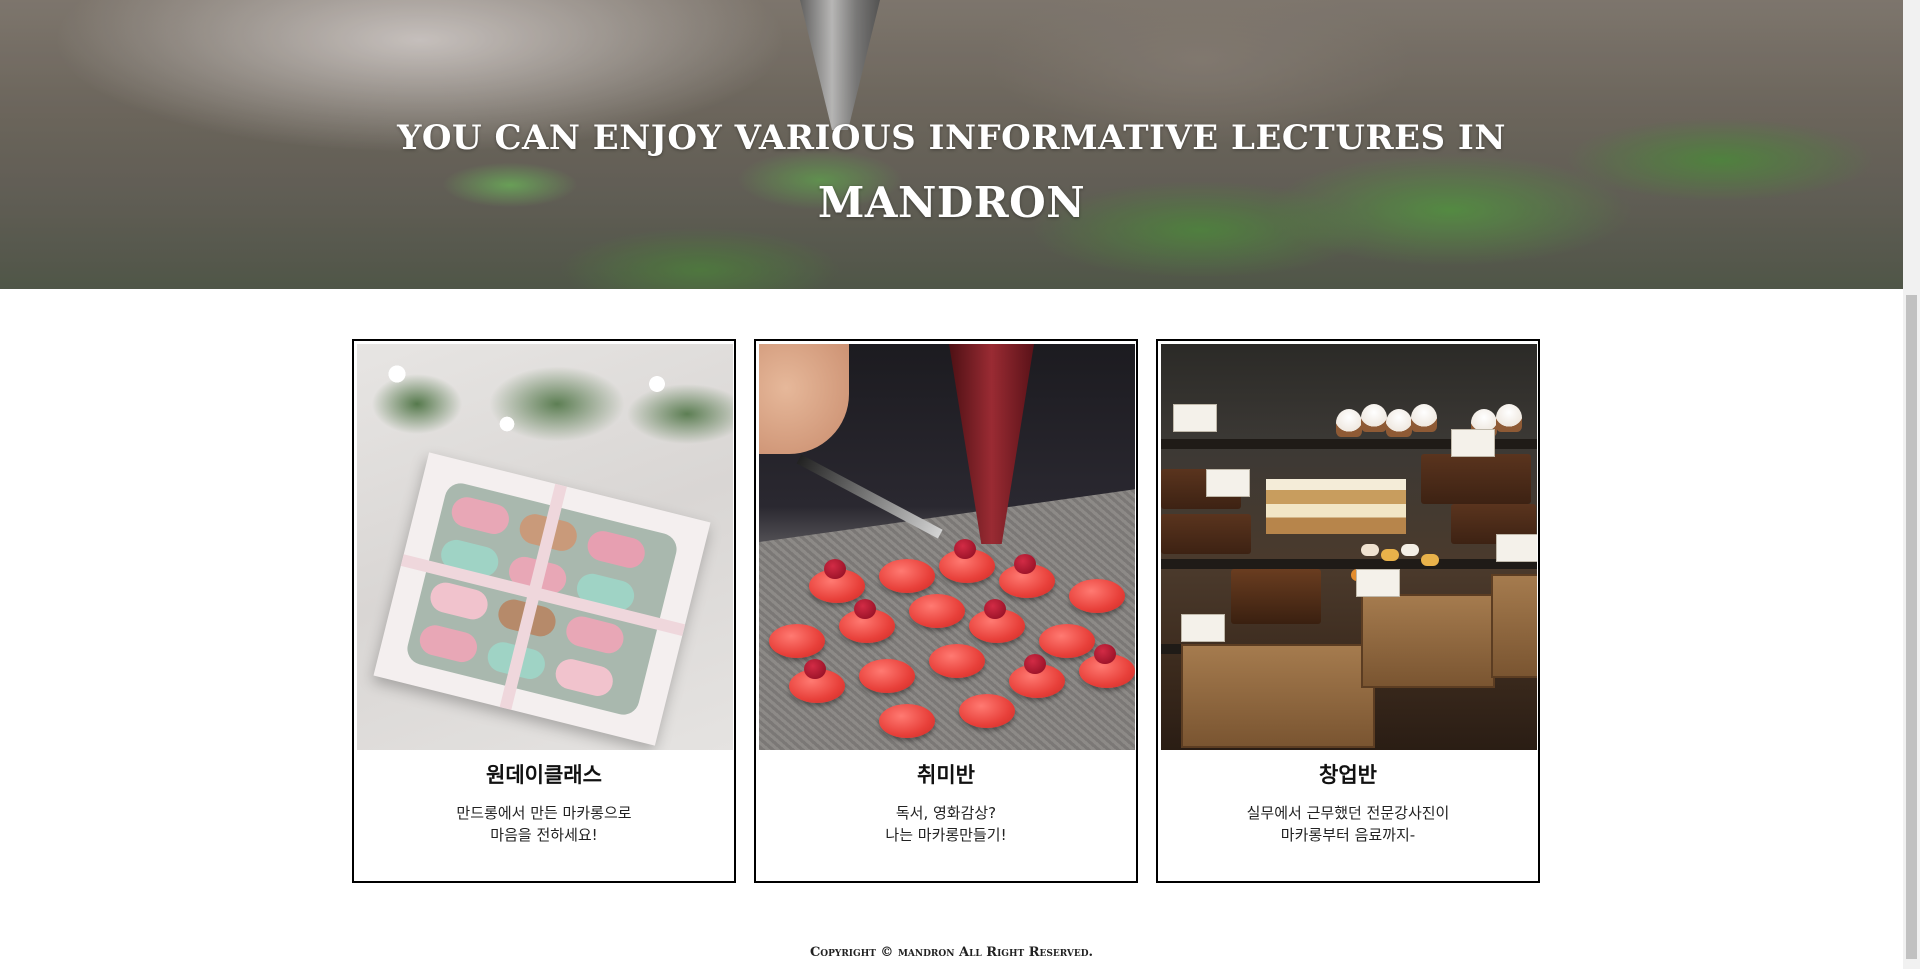 The image size is (1920, 969). What do you see at coordinates (544, 775) in the screenshot?
I see `class-title: 원데이클래스` at bounding box center [544, 775].